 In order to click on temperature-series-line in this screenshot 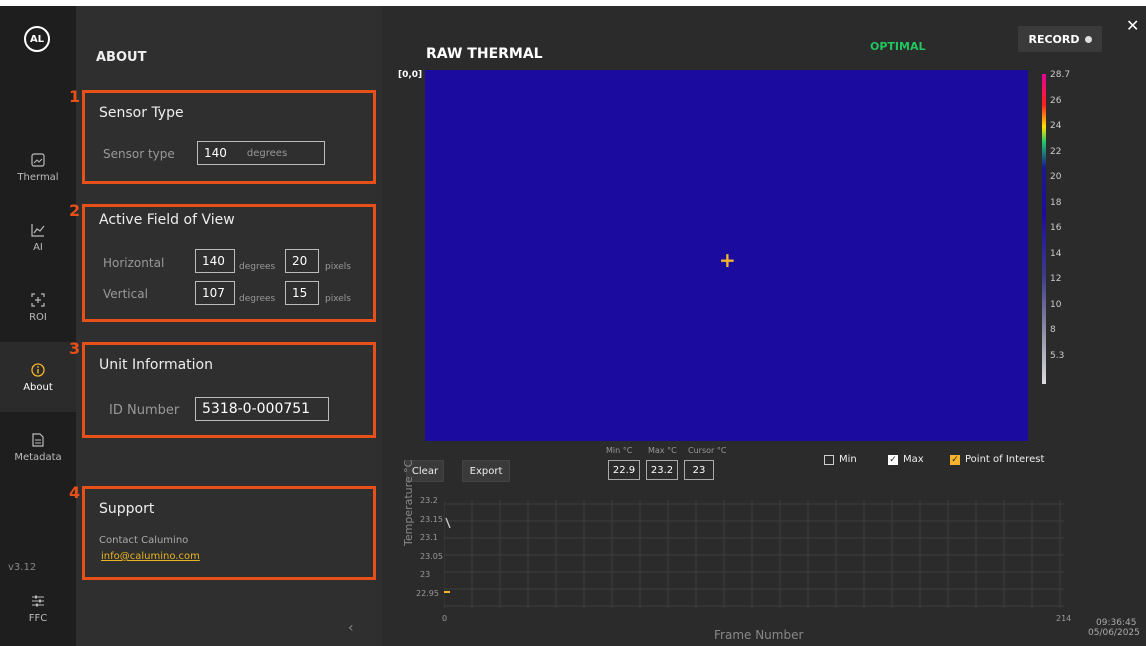, I will do `click(448, 523)`.